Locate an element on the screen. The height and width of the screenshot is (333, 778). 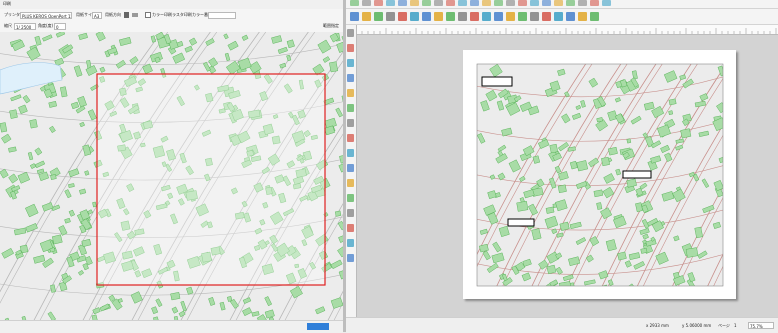
duplicate-icon is located at coordinates (426, 16).